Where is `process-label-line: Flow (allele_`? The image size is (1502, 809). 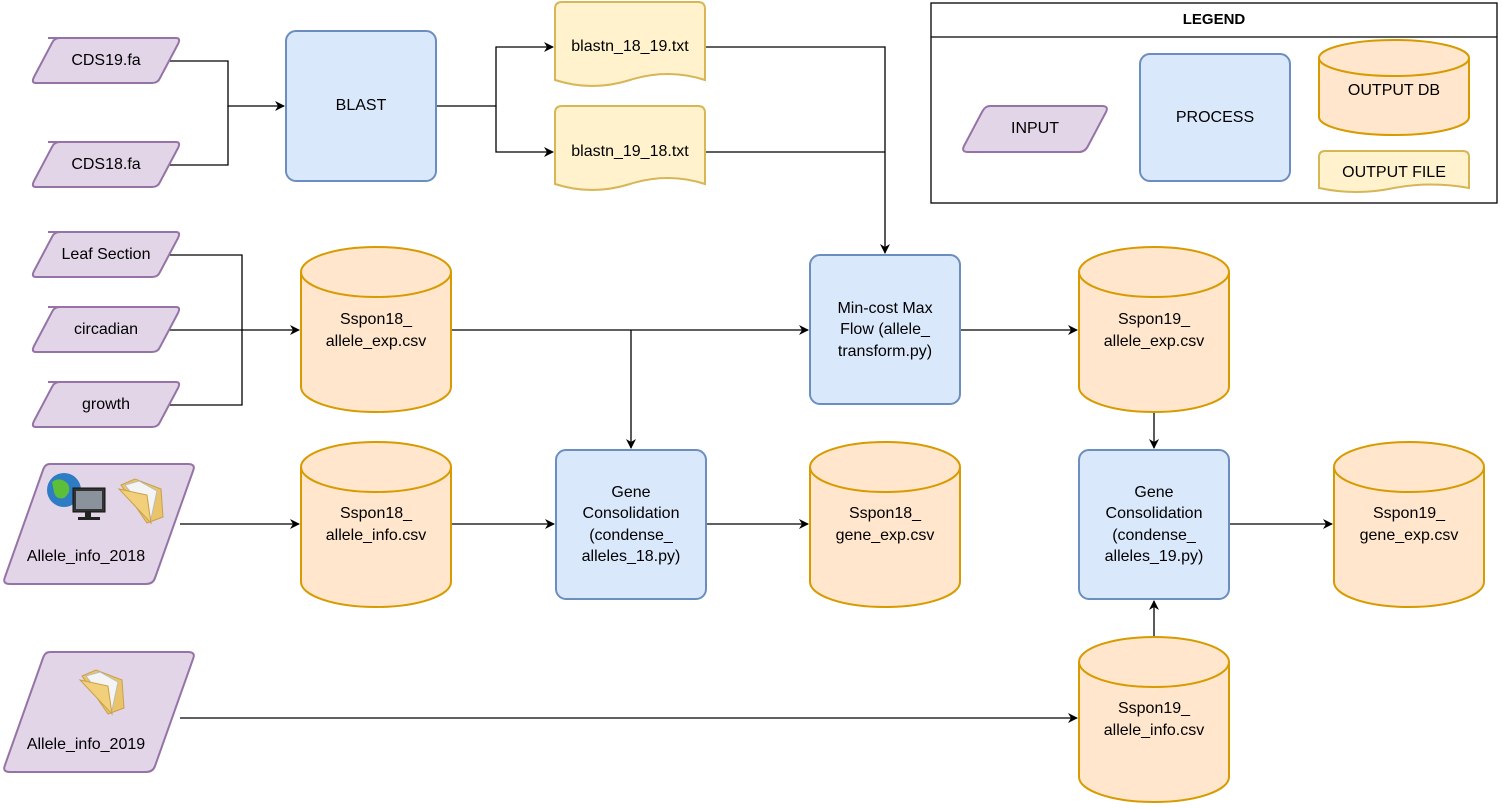
process-label-line: Flow (allele_ is located at coordinates (885, 329).